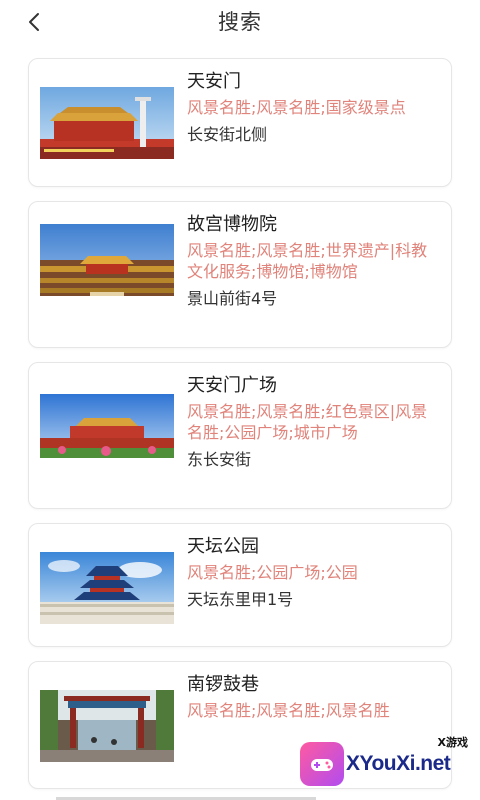 The image size is (480, 800). I want to click on header: 搜索, so click(240, 22).